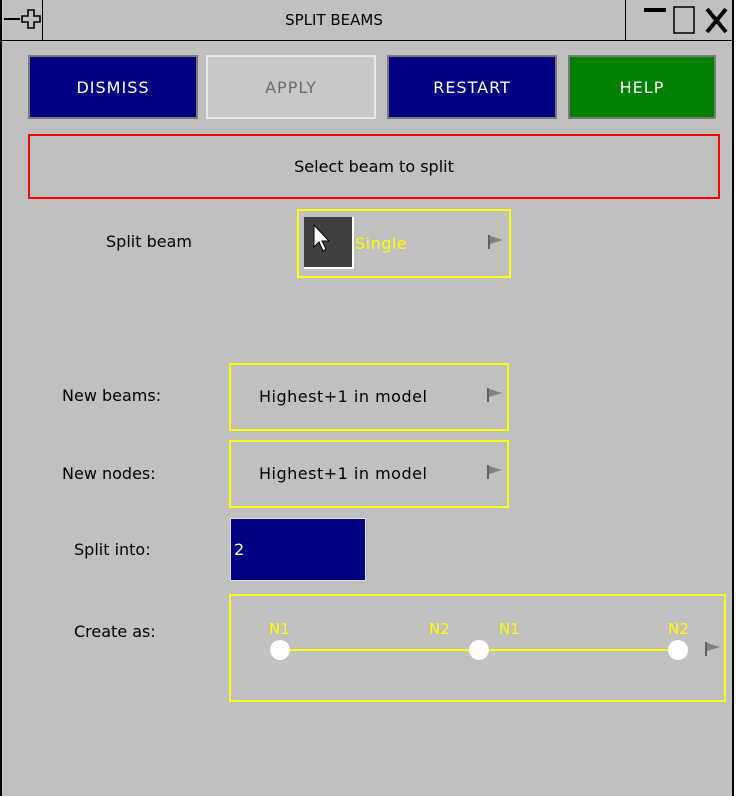 Image resolution: width=742 pixels, height=796 pixels. I want to click on split-beam-dropdown: Single, so click(404, 243).